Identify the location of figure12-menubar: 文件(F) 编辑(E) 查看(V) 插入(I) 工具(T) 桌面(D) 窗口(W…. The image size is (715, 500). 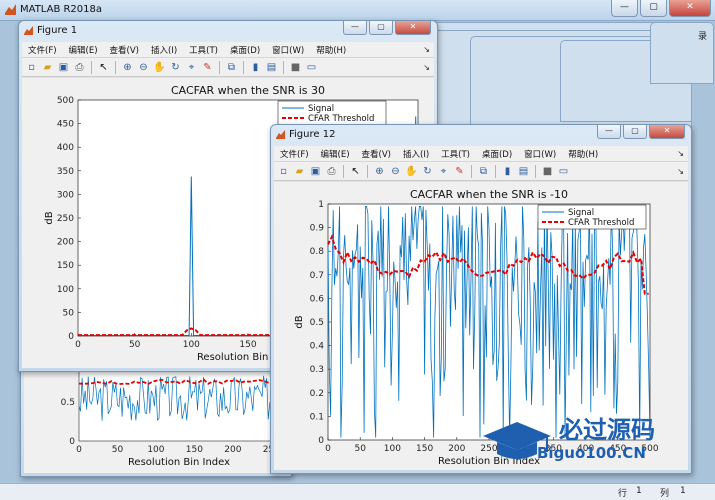
(481, 154).